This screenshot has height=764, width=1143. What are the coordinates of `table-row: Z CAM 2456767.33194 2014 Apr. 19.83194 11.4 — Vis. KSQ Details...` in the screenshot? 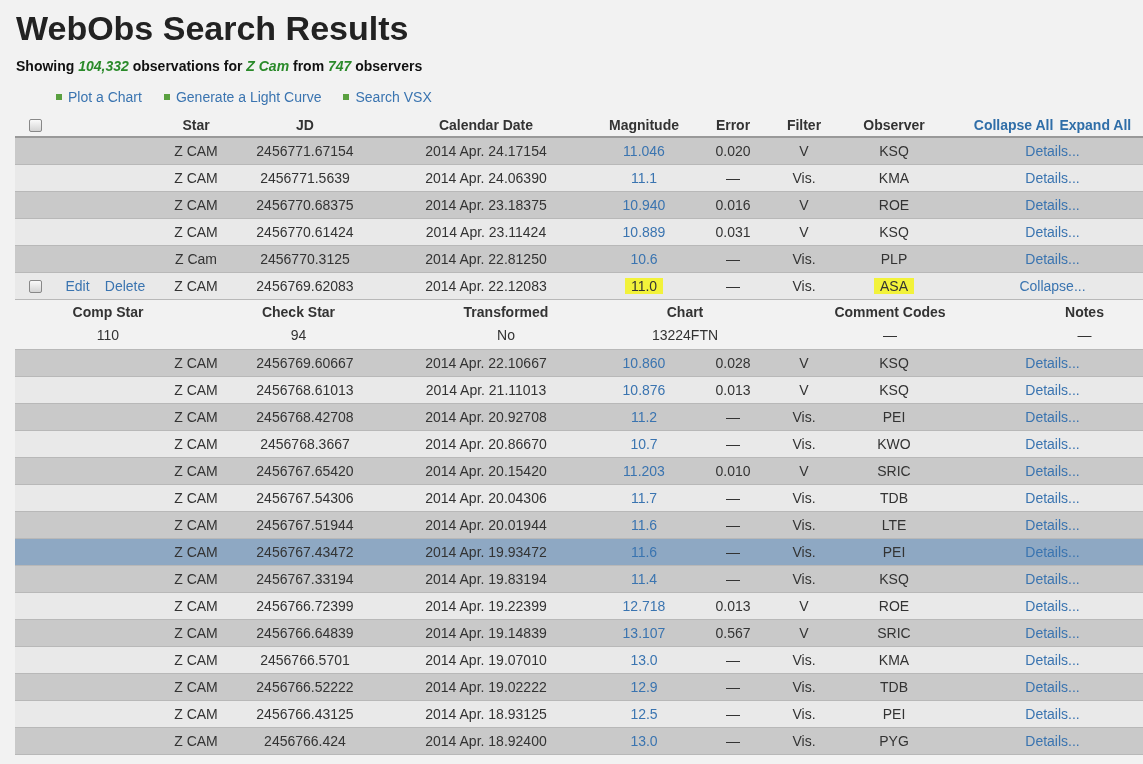 It's located at (579, 579).